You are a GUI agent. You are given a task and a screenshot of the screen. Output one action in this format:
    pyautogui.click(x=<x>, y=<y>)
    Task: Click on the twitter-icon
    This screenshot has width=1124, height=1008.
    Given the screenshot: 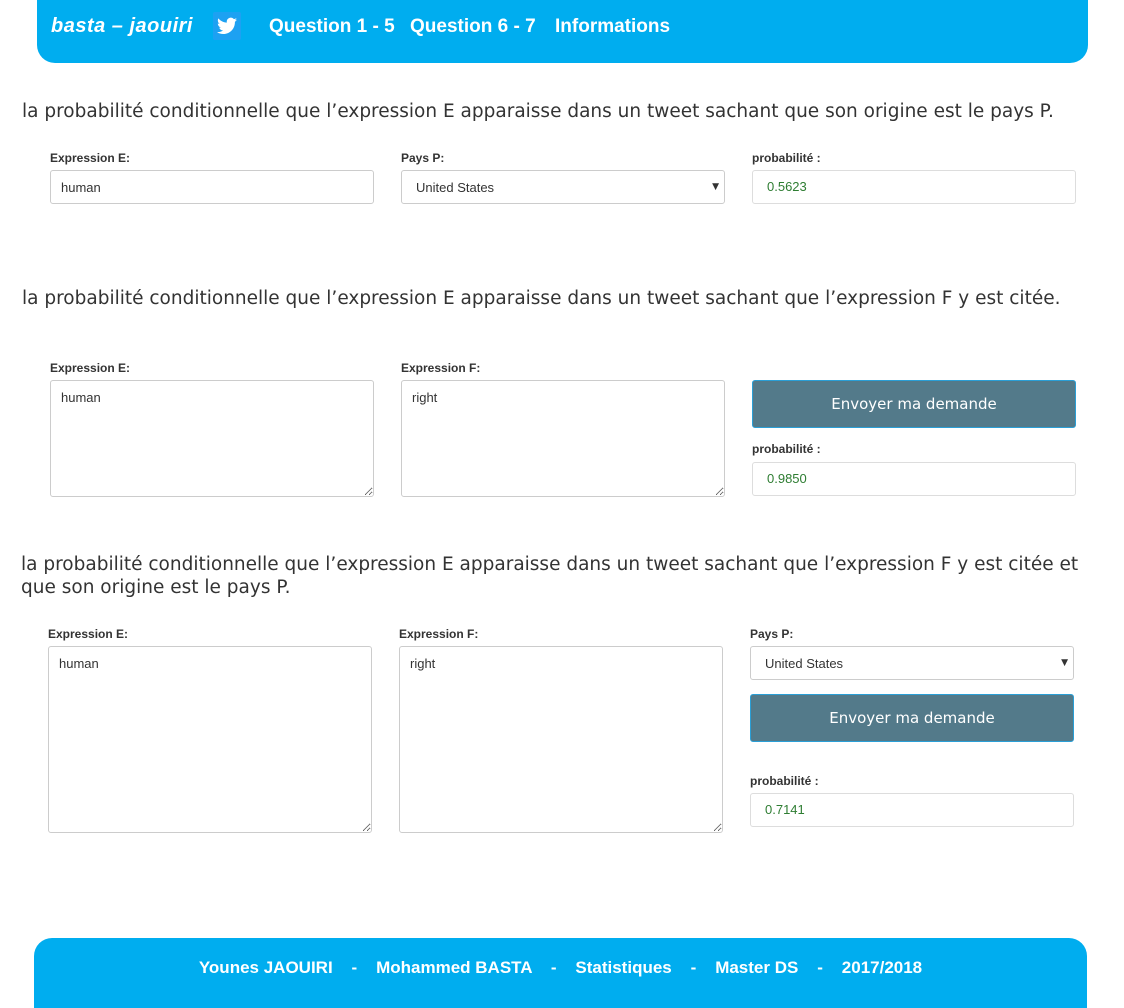 What is the action you would take?
    pyautogui.click(x=227, y=26)
    